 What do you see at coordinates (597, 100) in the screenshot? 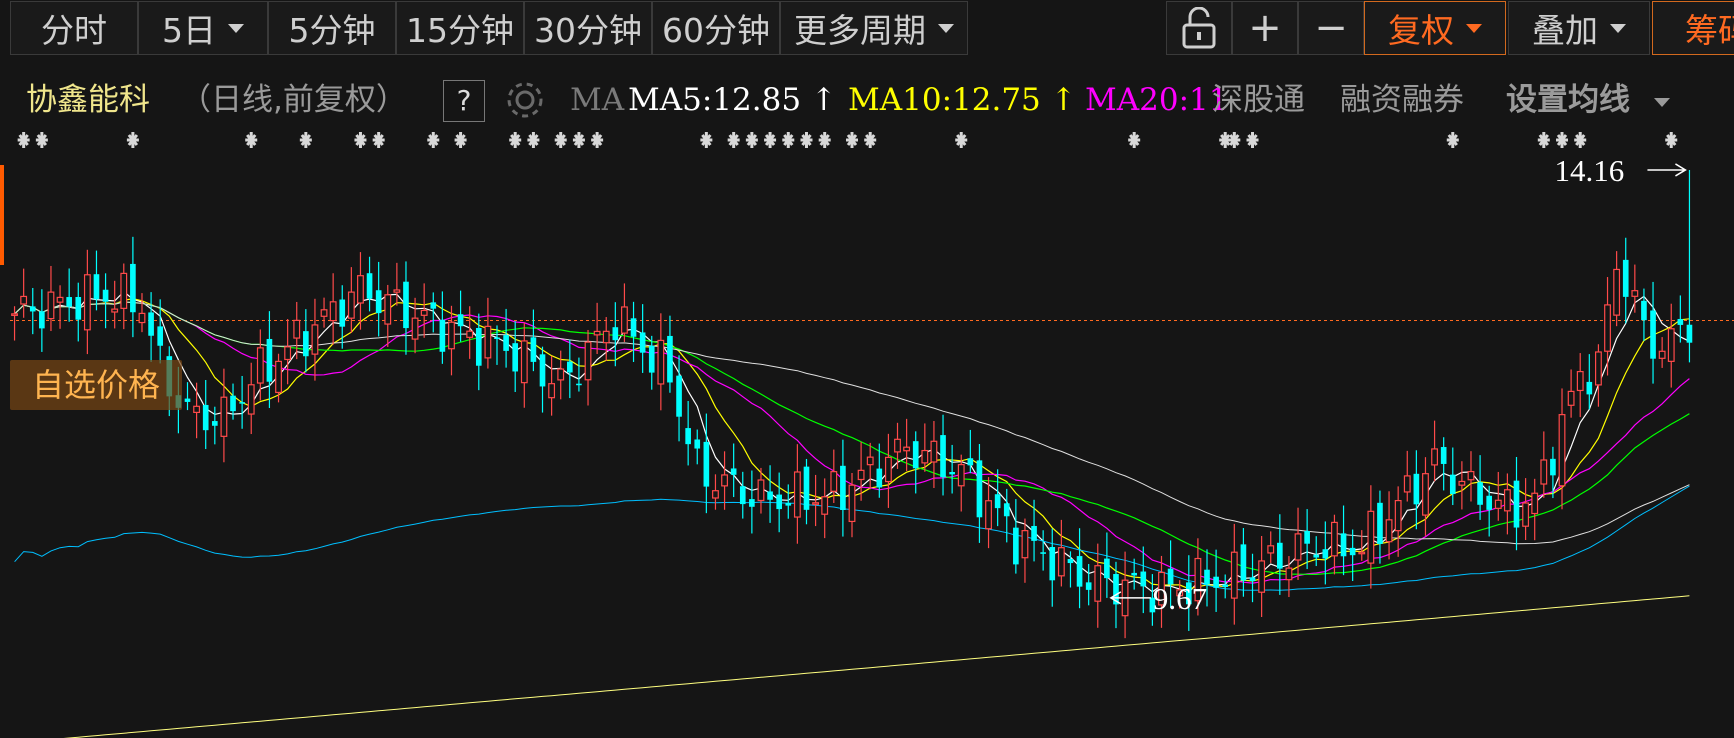
I see `ma-indicator-label: MA` at bounding box center [597, 100].